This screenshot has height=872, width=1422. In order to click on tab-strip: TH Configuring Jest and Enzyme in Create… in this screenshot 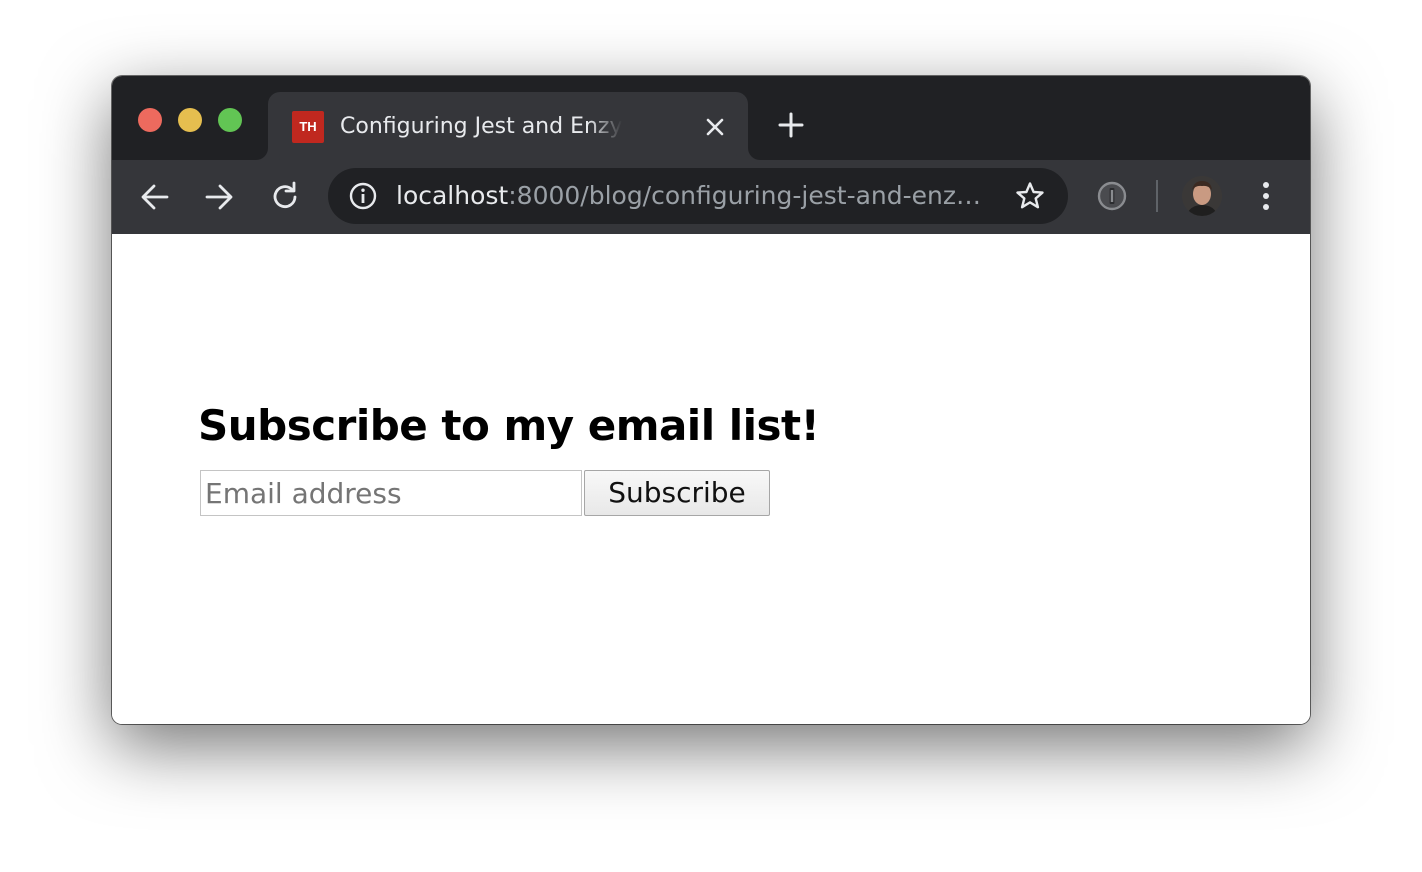, I will do `click(711, 118)`.